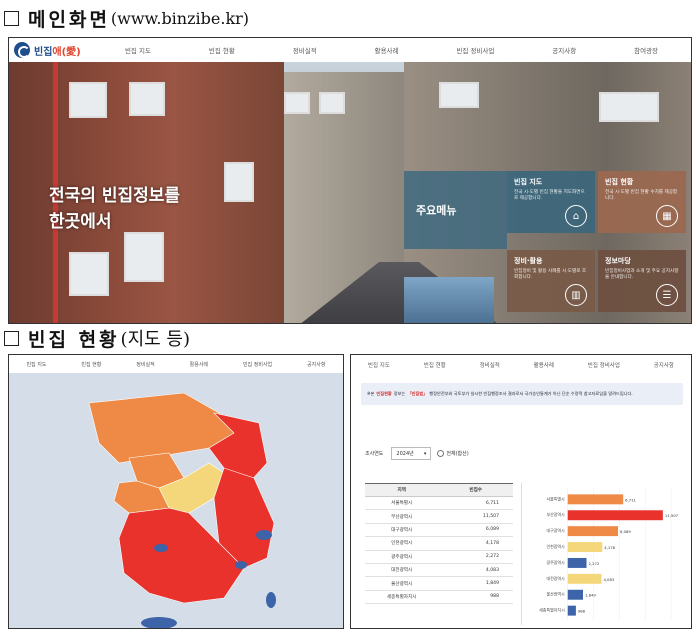 The width and height of the screenshot is (700, 638). I want to click on region-cell: 부산광역시, so click(402, 516).